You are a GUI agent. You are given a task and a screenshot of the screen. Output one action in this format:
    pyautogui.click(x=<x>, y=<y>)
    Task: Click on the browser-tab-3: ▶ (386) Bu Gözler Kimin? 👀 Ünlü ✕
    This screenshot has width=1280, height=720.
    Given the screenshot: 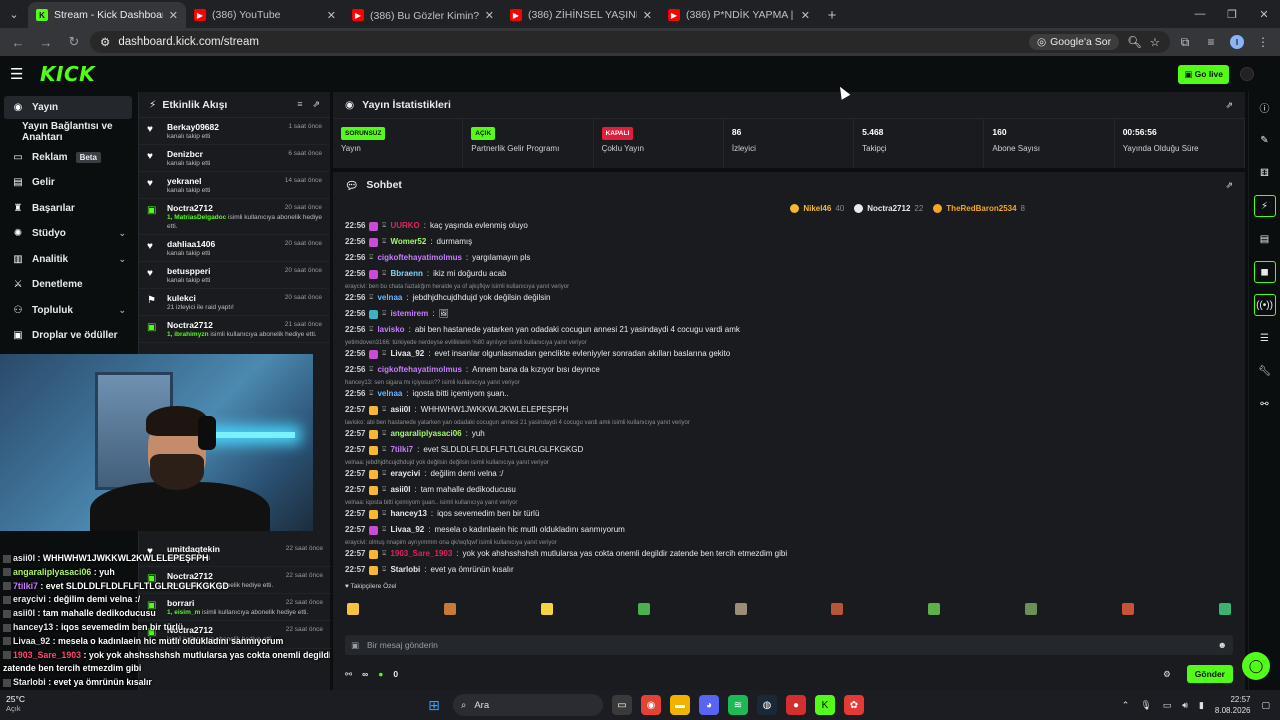 What is the action you would take?
    pyautogui.click(x=423, y=15)
    